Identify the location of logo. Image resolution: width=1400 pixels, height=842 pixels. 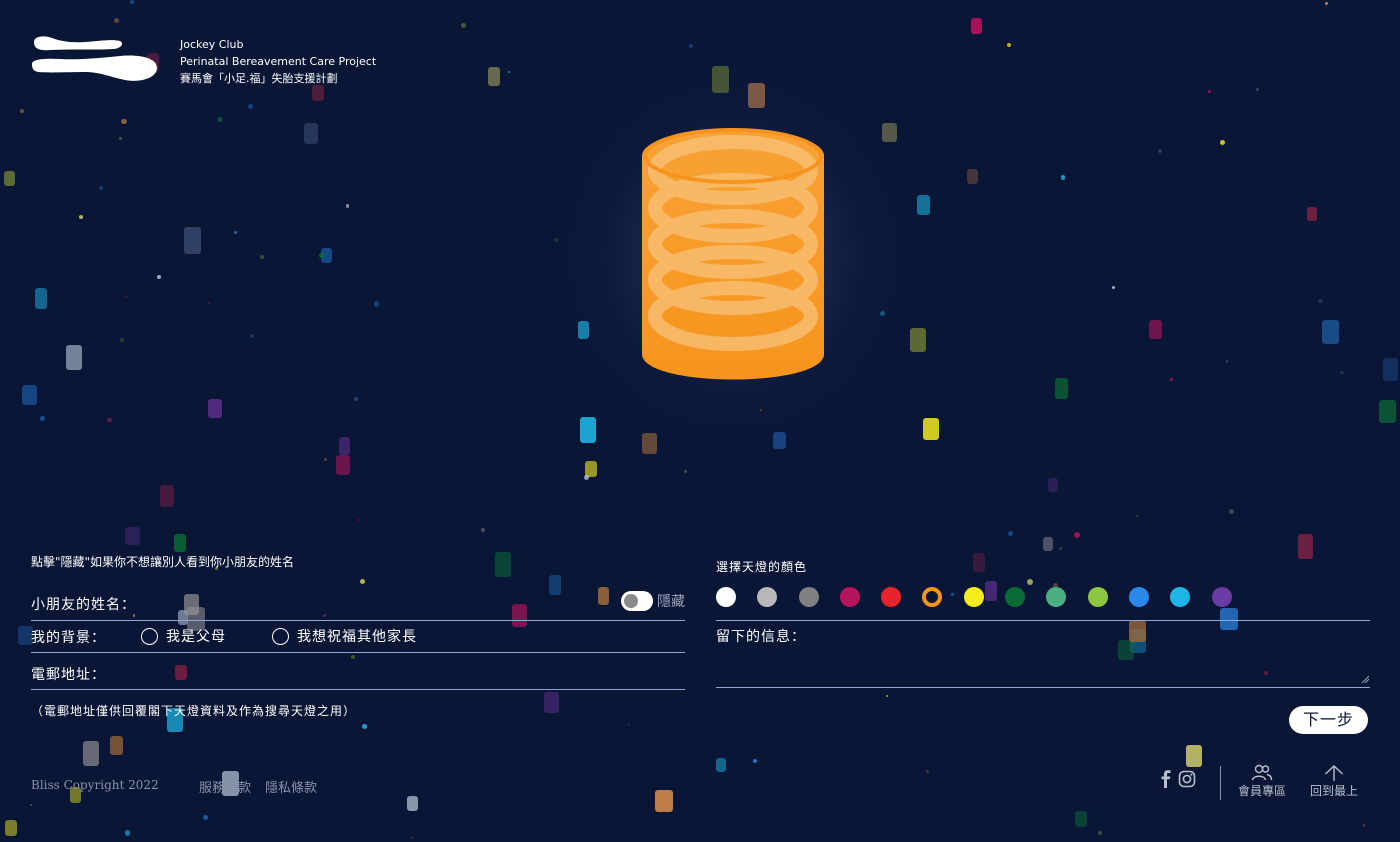
(95, 60).